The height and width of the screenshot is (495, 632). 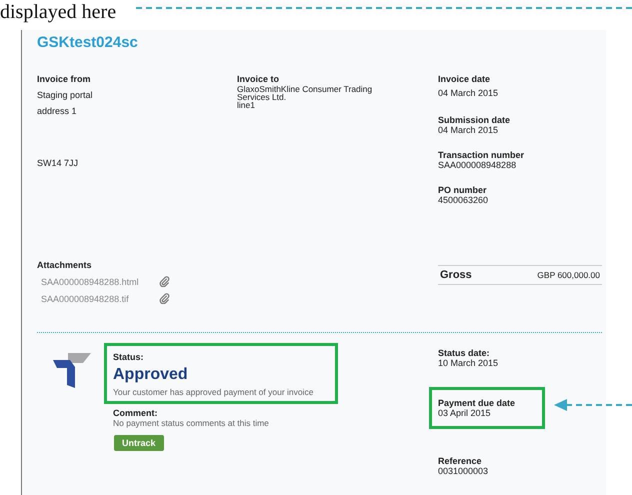 I want to click on field-value: 10 March 2015, so click(x=469, y=363).